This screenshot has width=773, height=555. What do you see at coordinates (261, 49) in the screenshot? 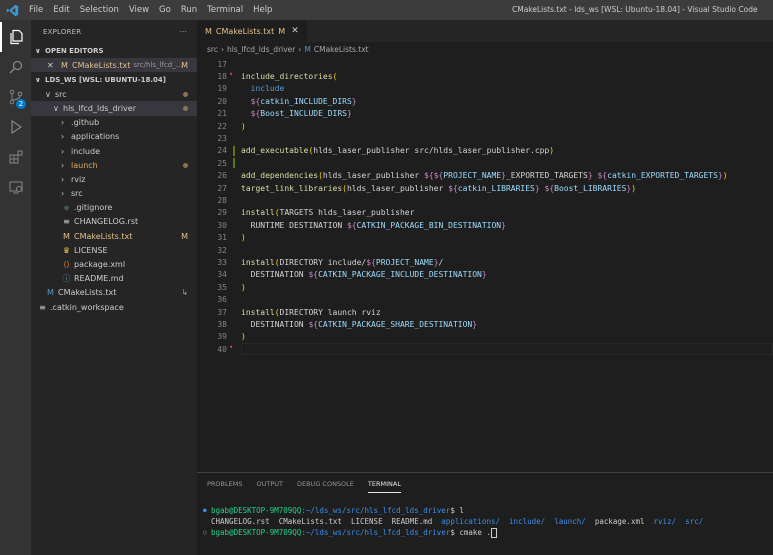
I see `breadcrumb-item: hls_lfcd_lds_driver` at bounding box center [261, 49].